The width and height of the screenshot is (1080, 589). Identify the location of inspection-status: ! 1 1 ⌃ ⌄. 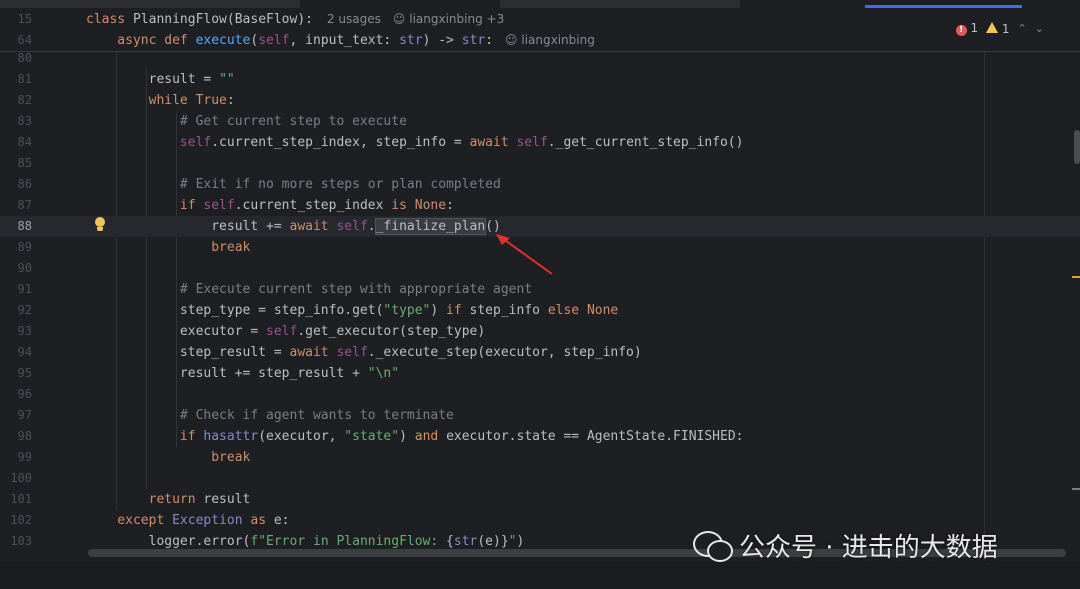
(999, 28).